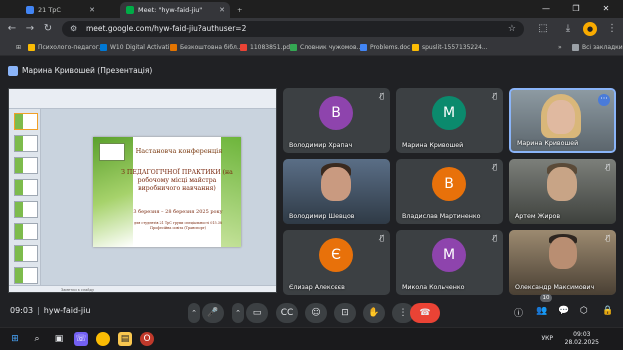  Describe the element at coordinates (547, 338) in the screenshot. I see `language-indicator: УКР` at that location.